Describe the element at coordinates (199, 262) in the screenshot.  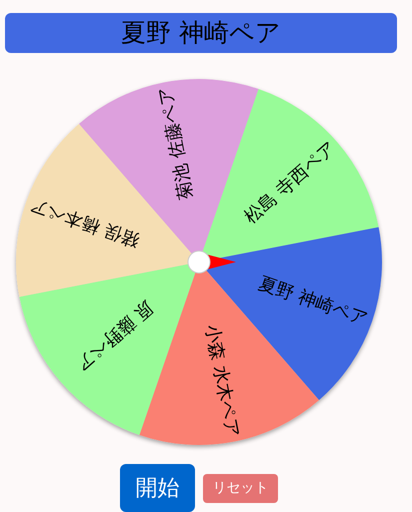
I see `wheel-hub` at that location.